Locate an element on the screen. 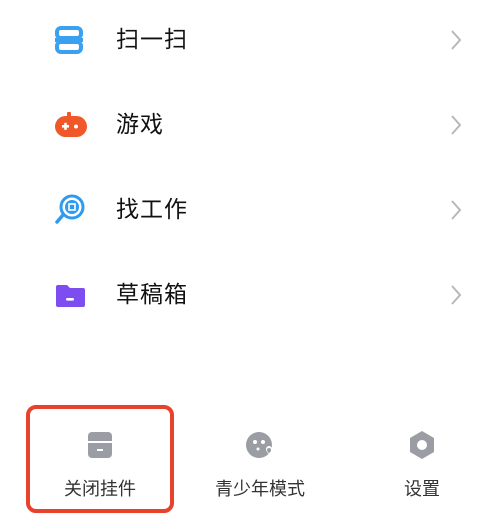  settings-button: 设置 is located at coordinates (422, 465).